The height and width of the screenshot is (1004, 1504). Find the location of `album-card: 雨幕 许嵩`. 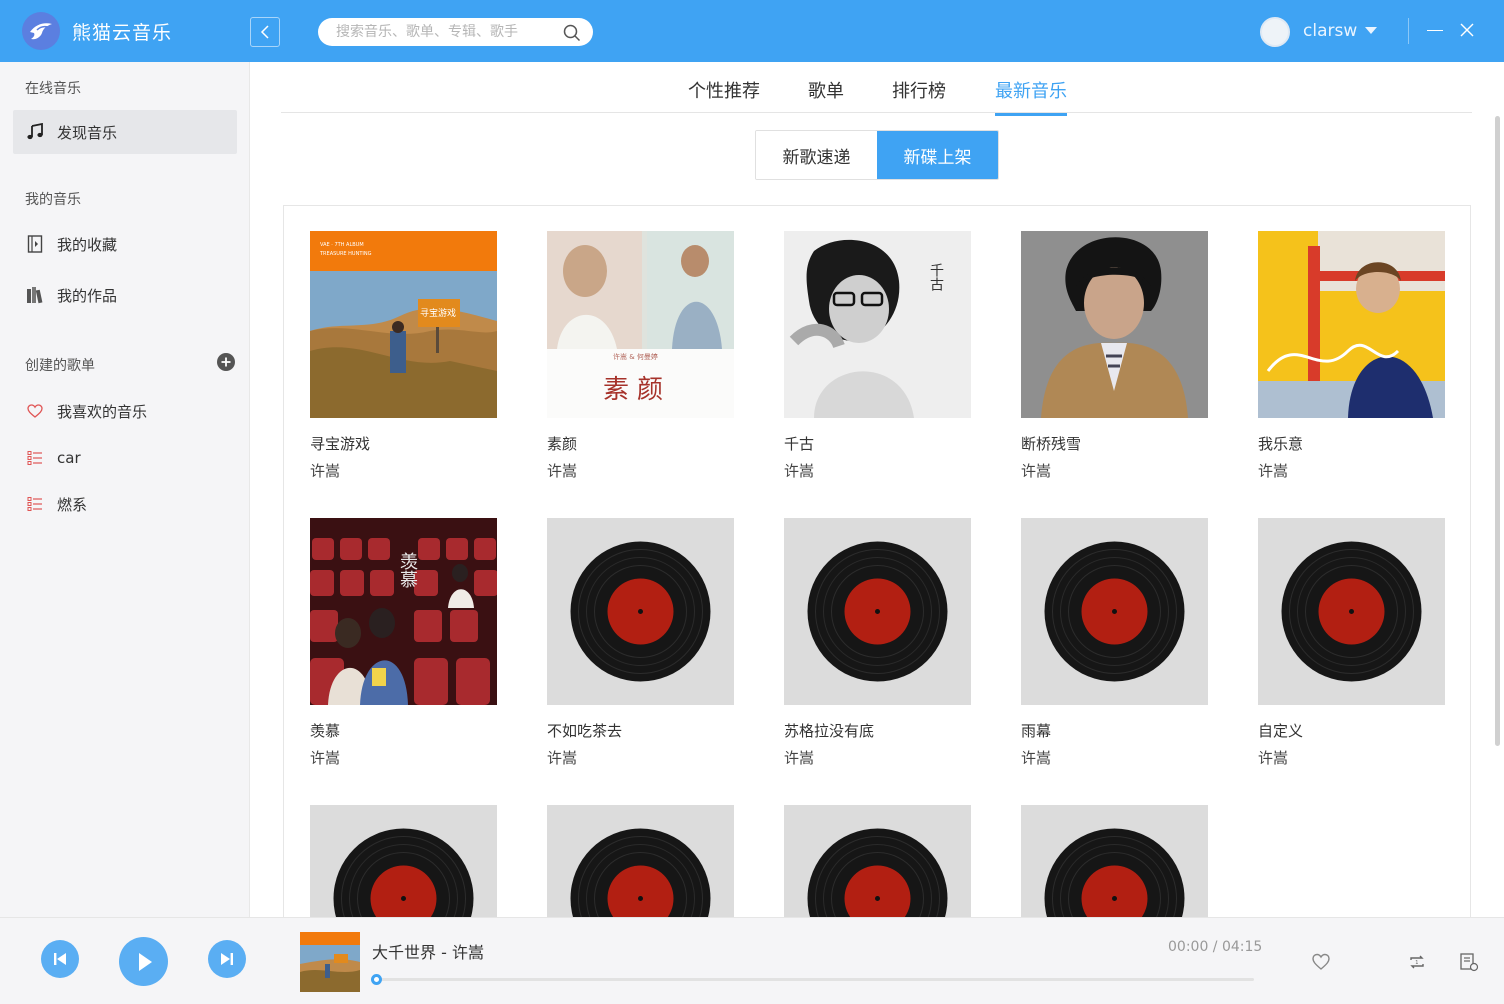

album-card: 雨幕 许嵩 is located at coordinates (1114, 643).